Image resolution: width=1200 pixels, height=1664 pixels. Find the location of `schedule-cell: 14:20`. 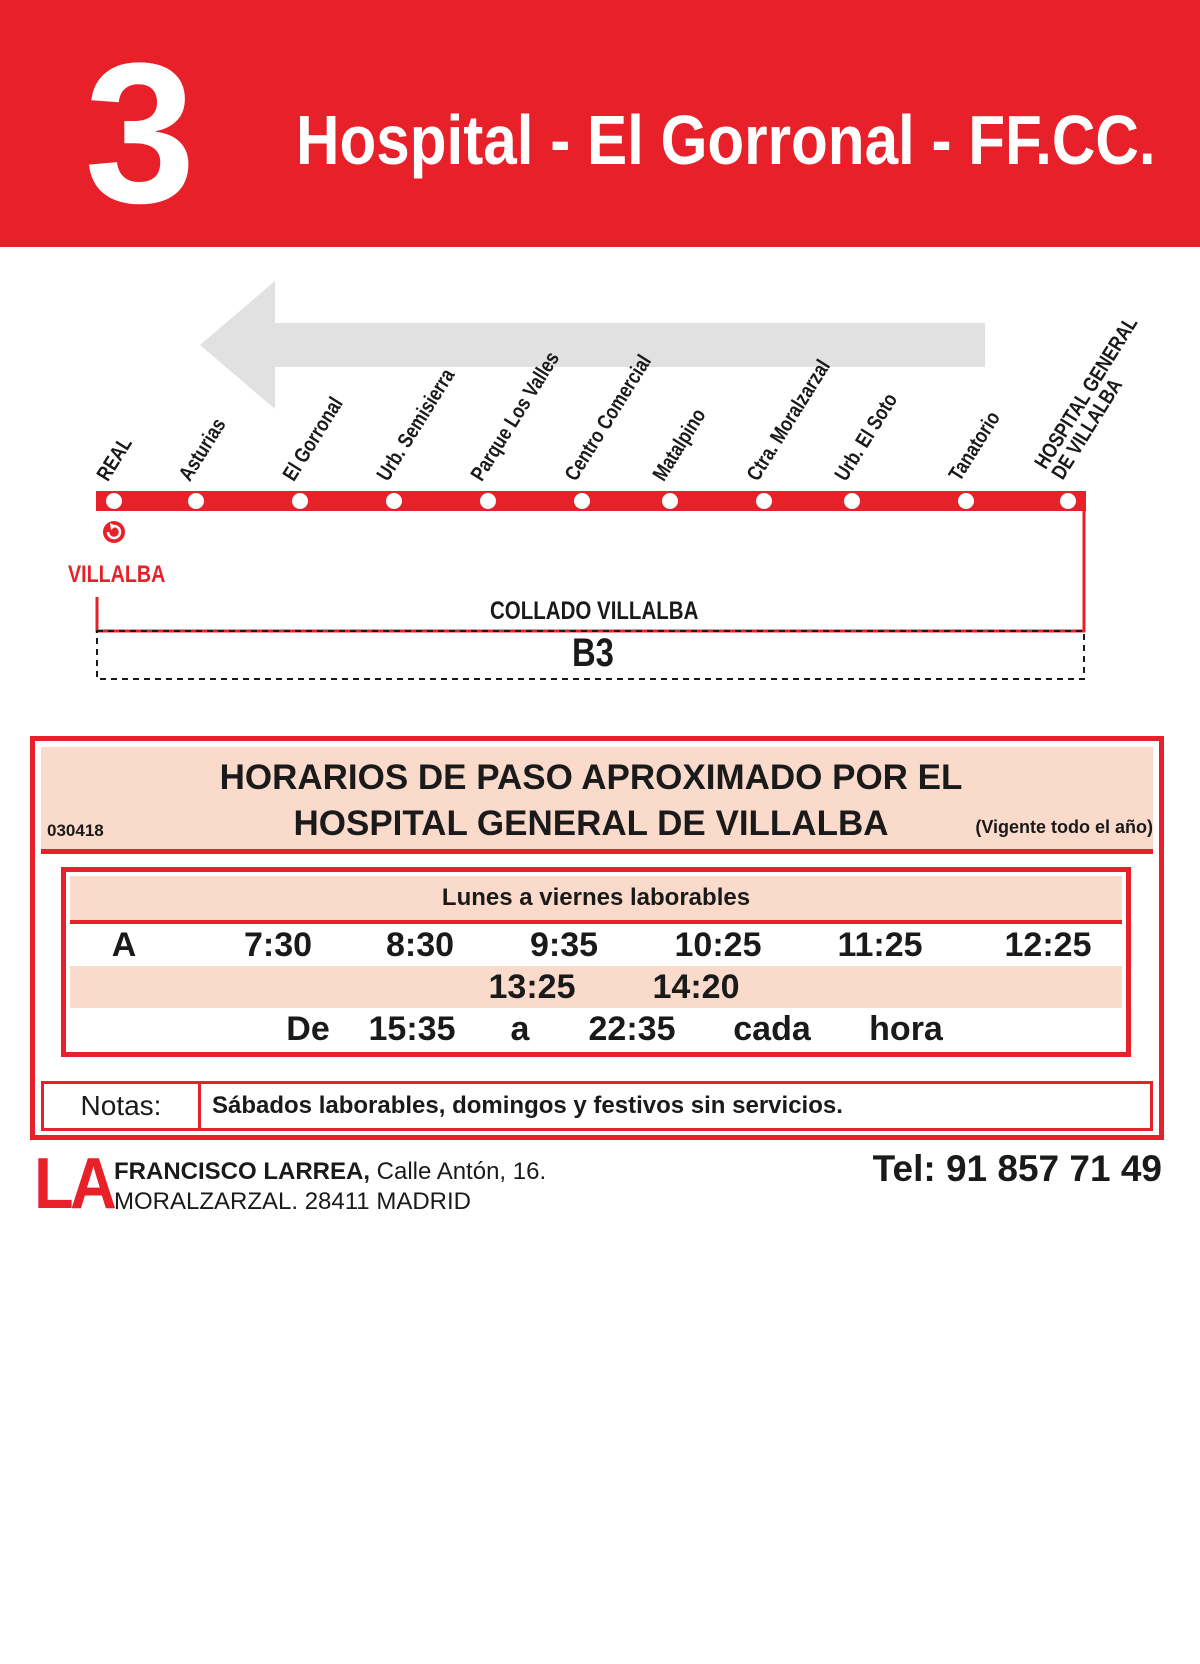

schedule-cell: 14:20 is located at coordinates (696, 987).